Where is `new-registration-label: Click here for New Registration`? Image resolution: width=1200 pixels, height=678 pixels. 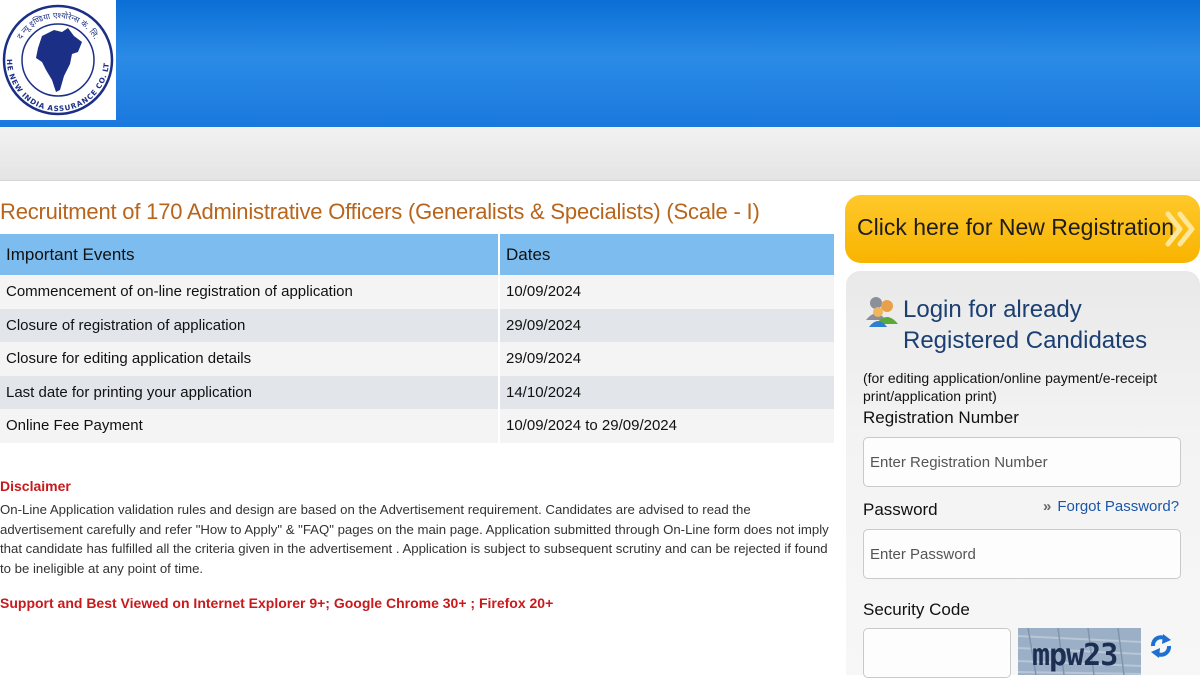 new-registration-label: Click here for New Registration is located at coordinates (1016, 227).